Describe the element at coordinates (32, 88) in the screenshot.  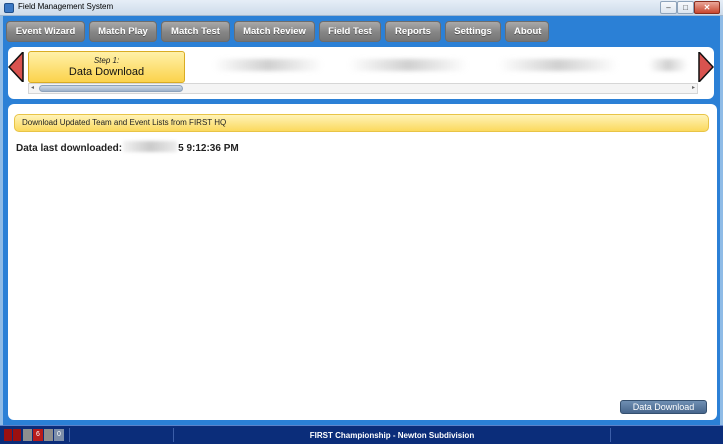
I see `scroll-left-icon: ◂` at that location.